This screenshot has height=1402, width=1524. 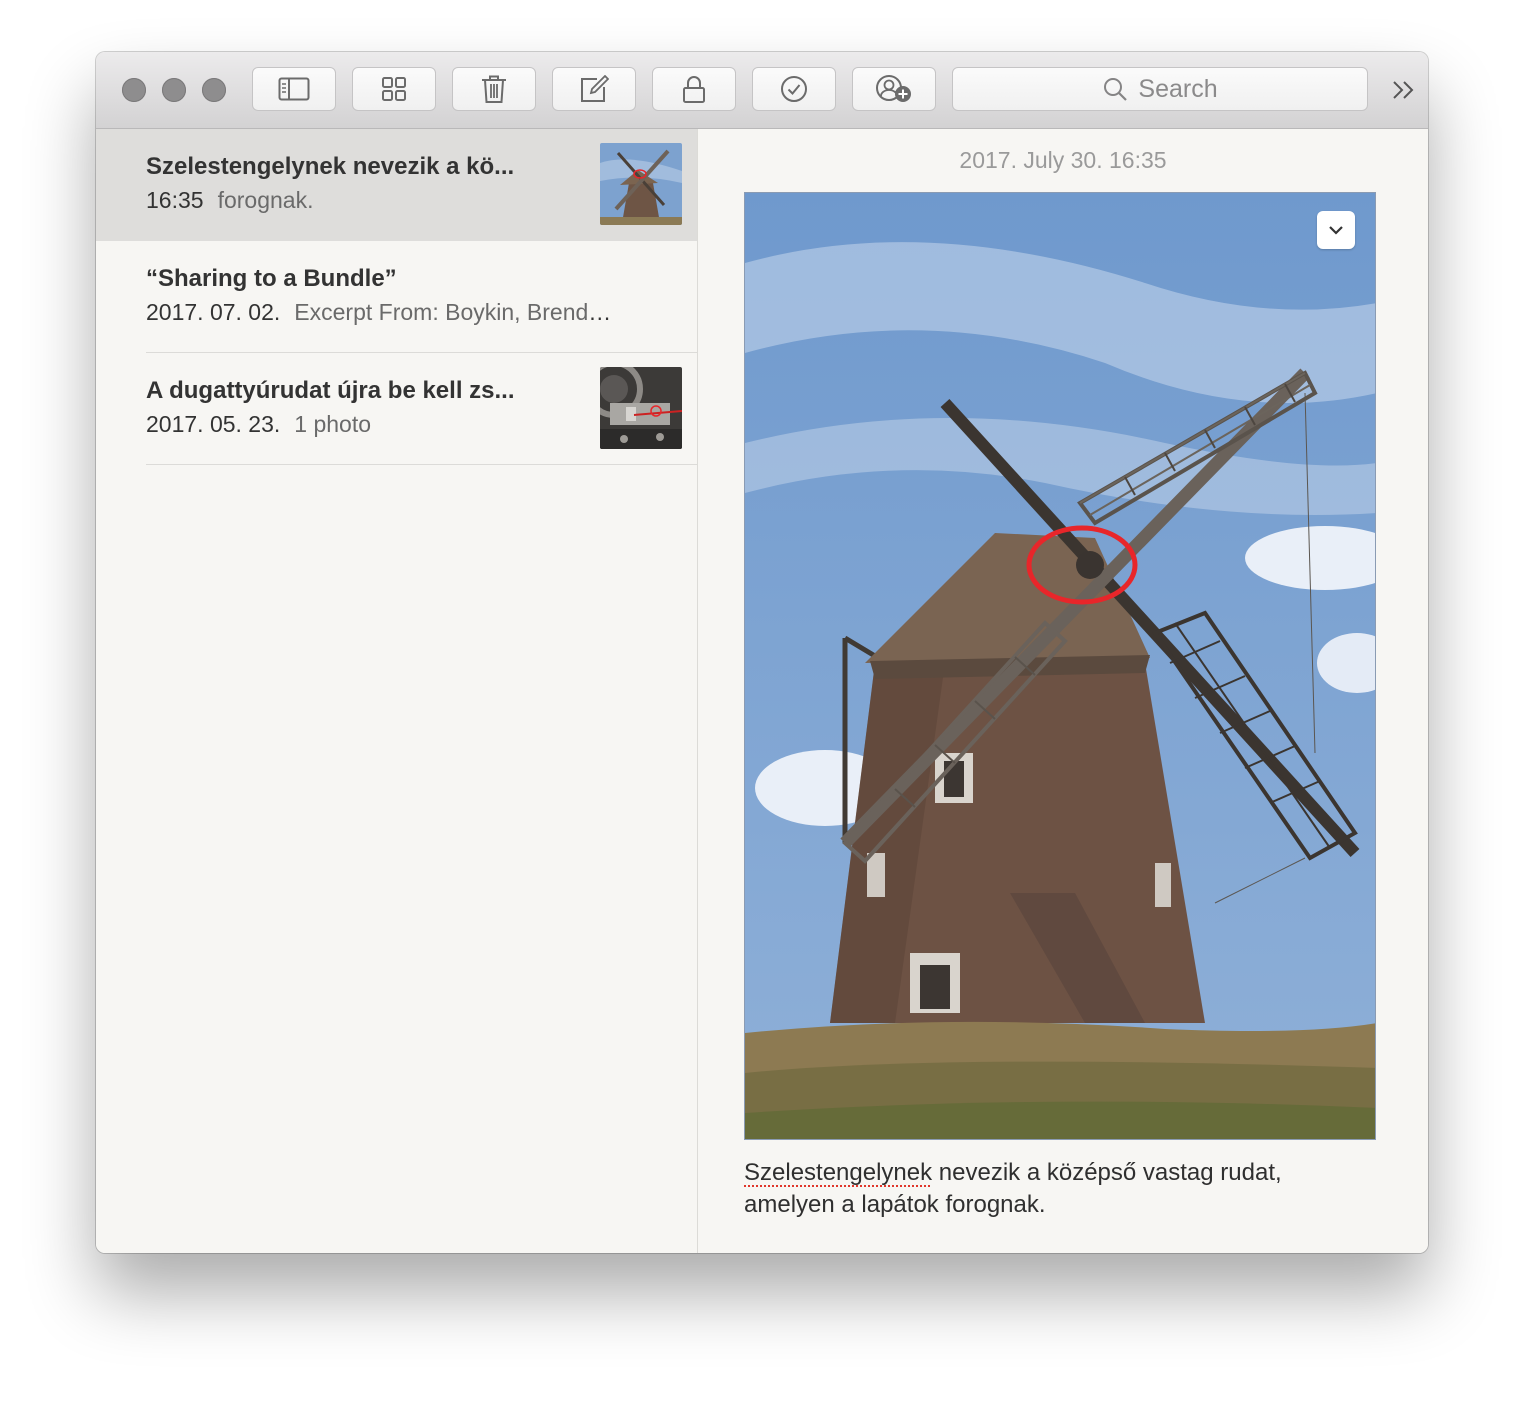 I want to click on zoom-window-button, so click(x=214, y=90).